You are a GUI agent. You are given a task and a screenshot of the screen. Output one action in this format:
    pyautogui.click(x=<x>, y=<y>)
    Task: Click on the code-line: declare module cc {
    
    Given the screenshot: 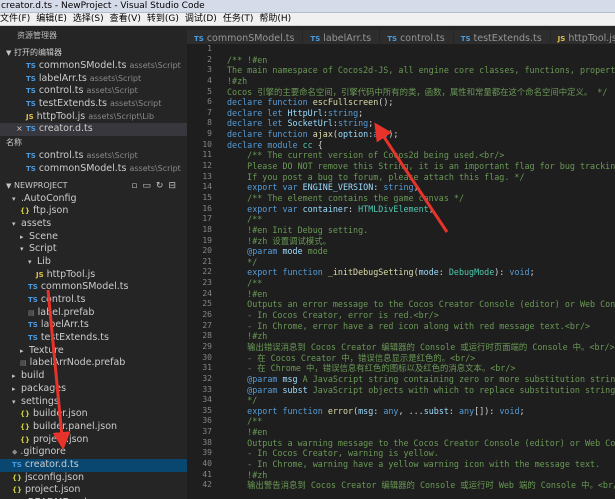 What is the action you would take?
    pyautogui.click(x=421, y=145)
    